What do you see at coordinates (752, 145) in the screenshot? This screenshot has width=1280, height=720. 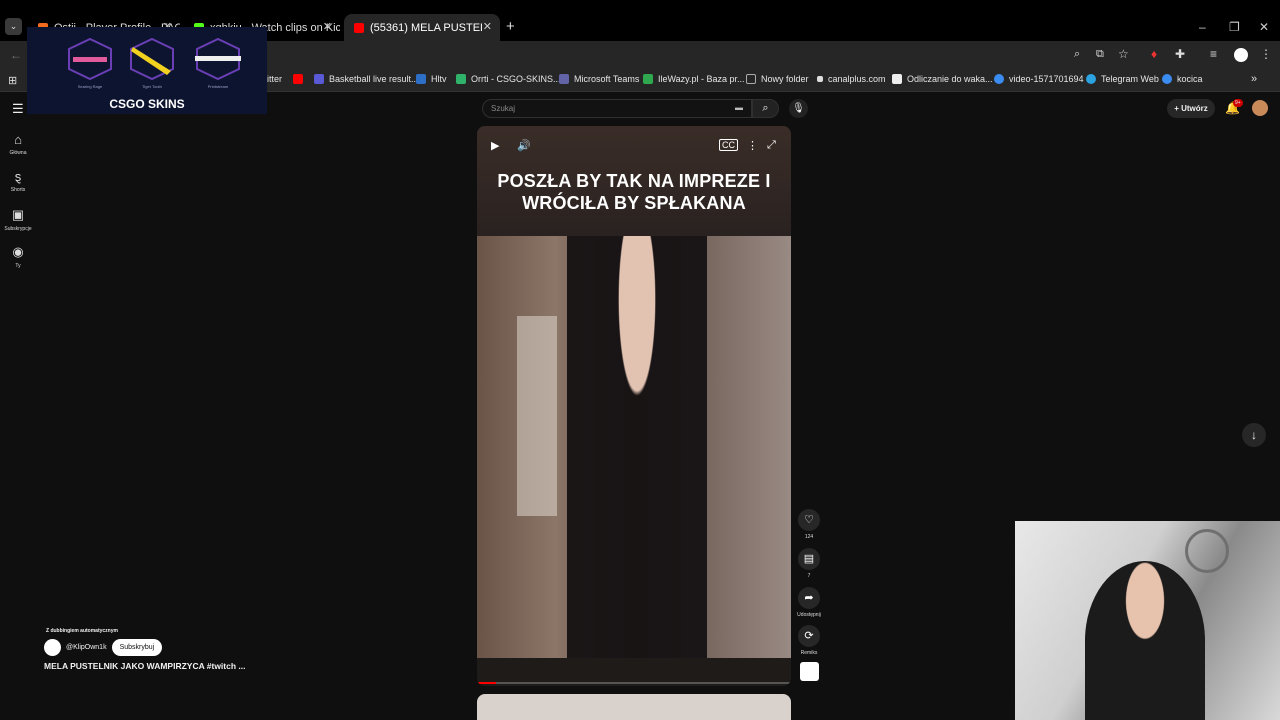 I see `more-options-icon: ⋮` at bounding box center [752, 145].